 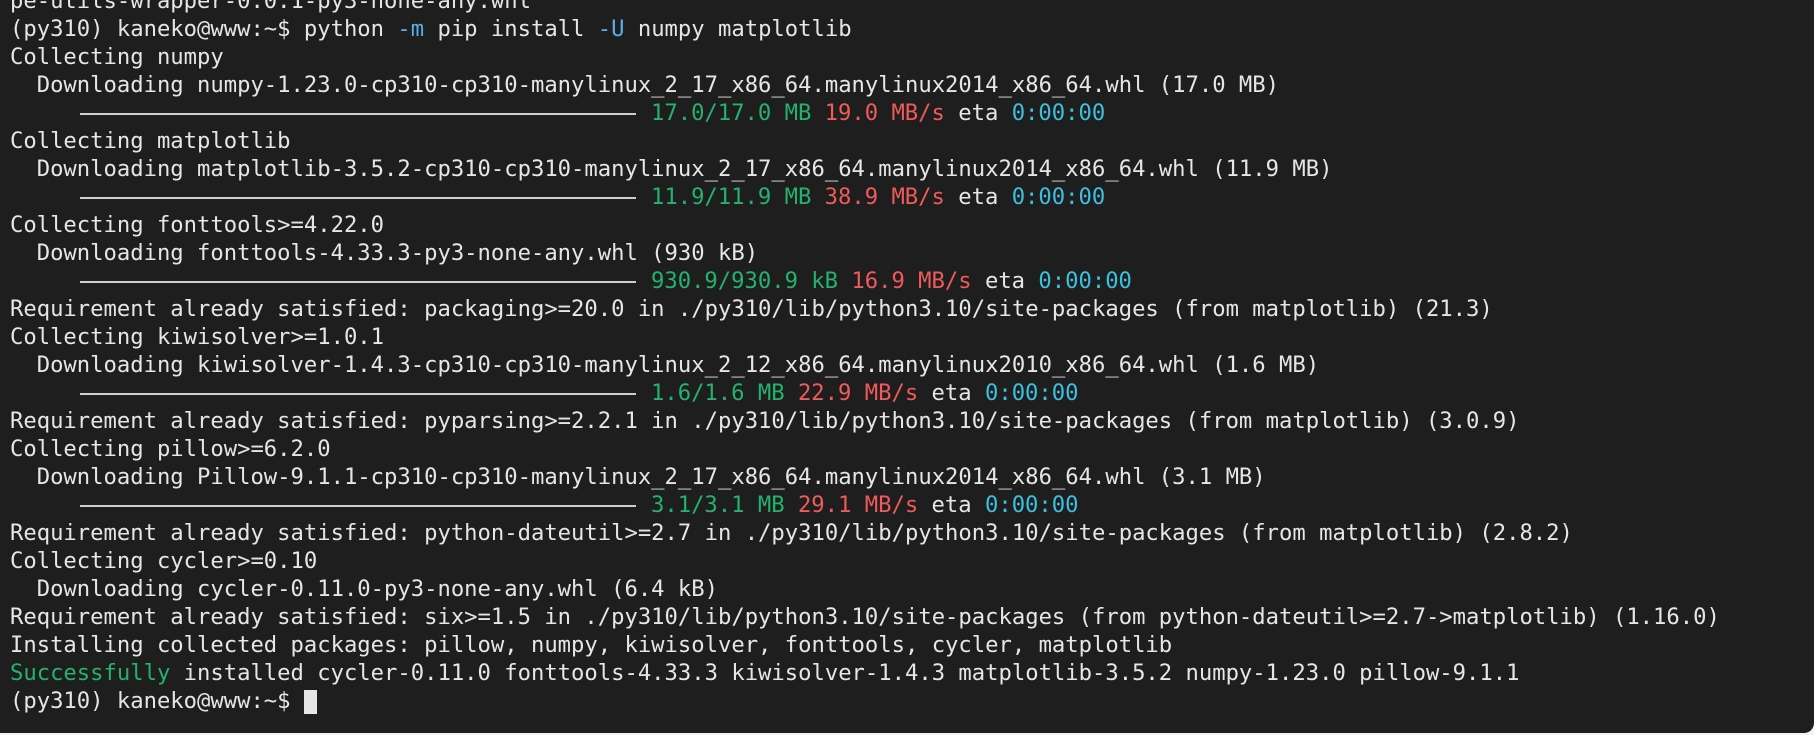 What do you see at coordinates (912, 701) in the screenshot?
I see `prompt-line: (py310) kaneko@www:~$` at bounding box center [912, 701].